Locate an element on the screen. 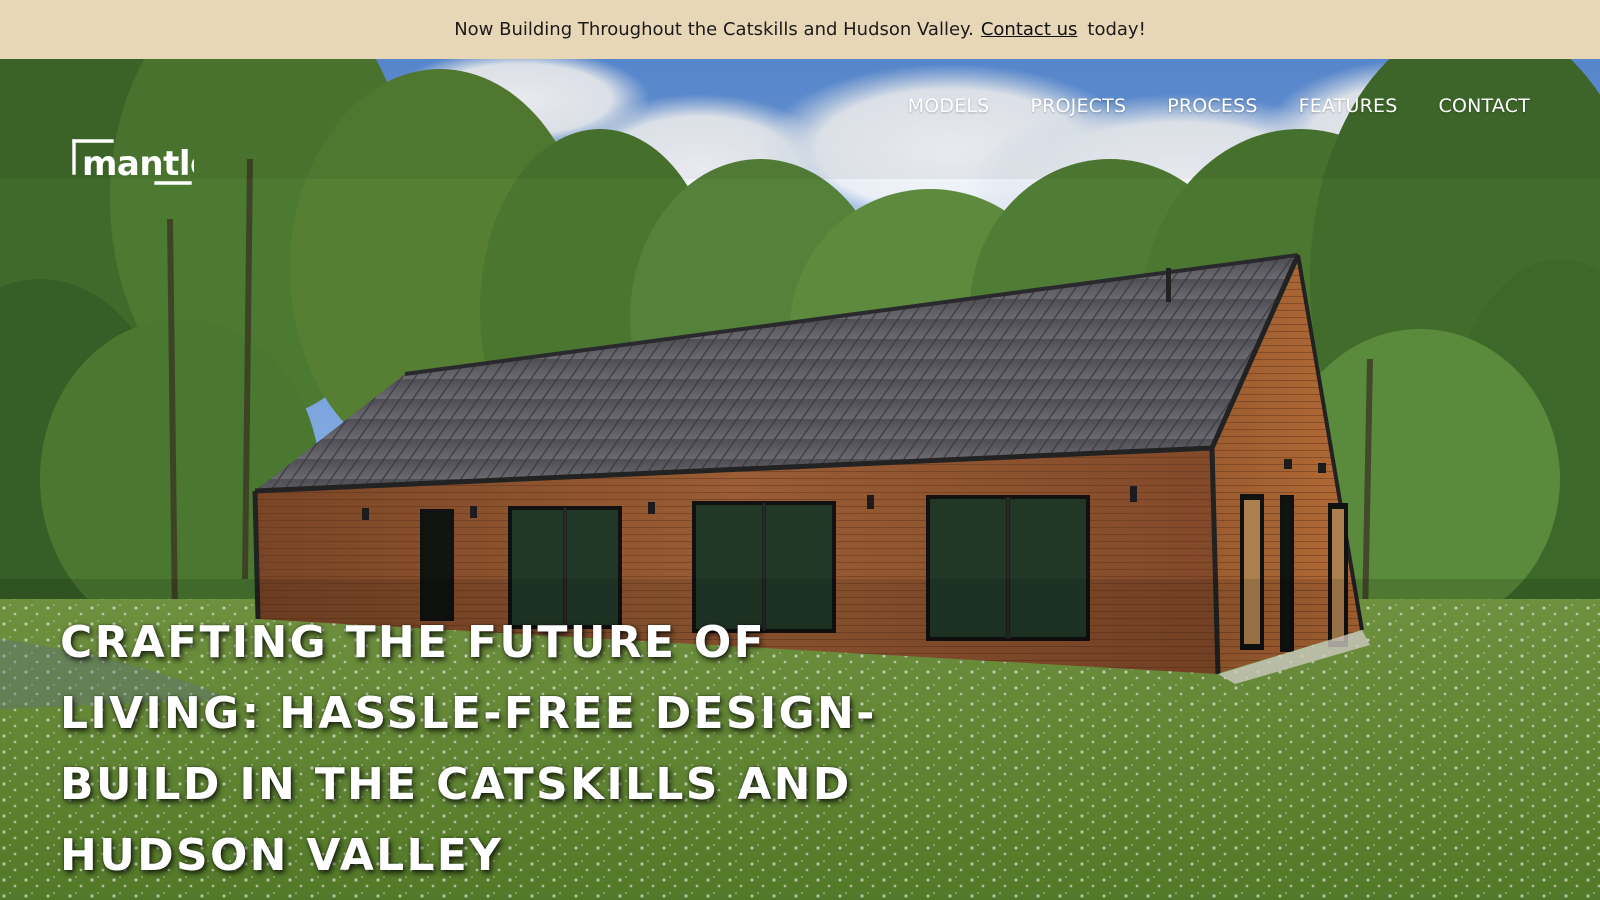  mantle-logo: mantle is located at coordinates (133, 162).